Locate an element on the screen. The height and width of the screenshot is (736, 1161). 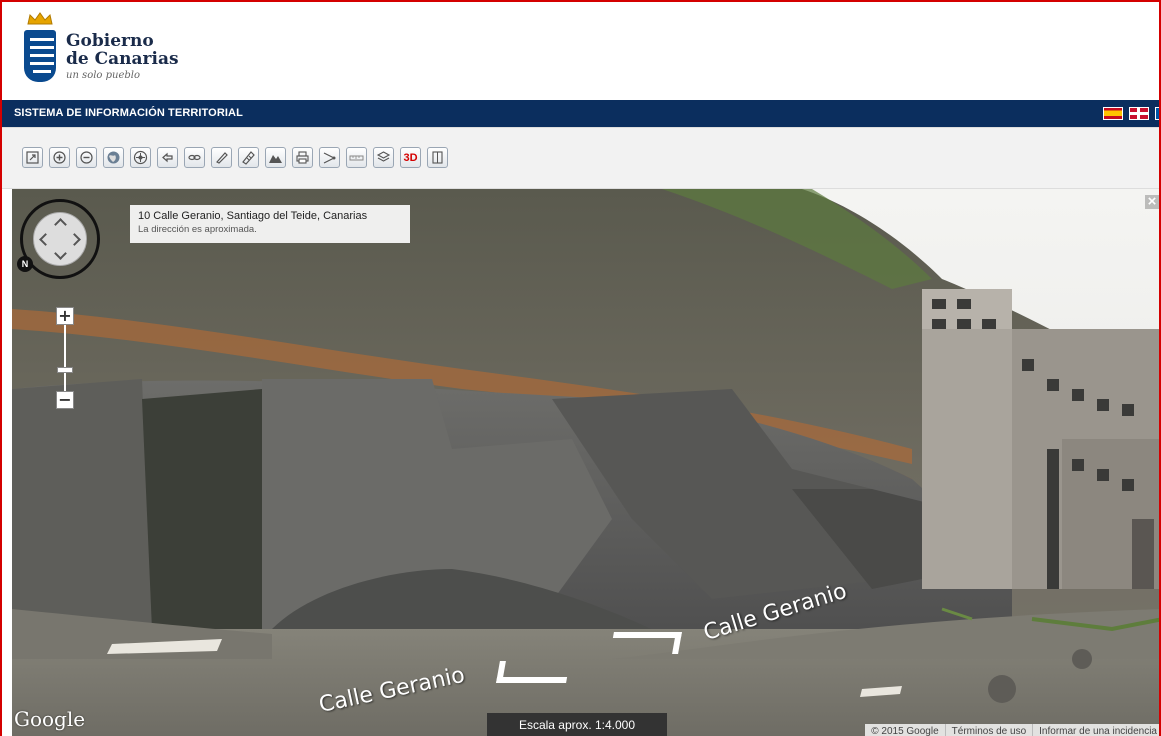
close-icon: × is located at coordinates (1152, 201).